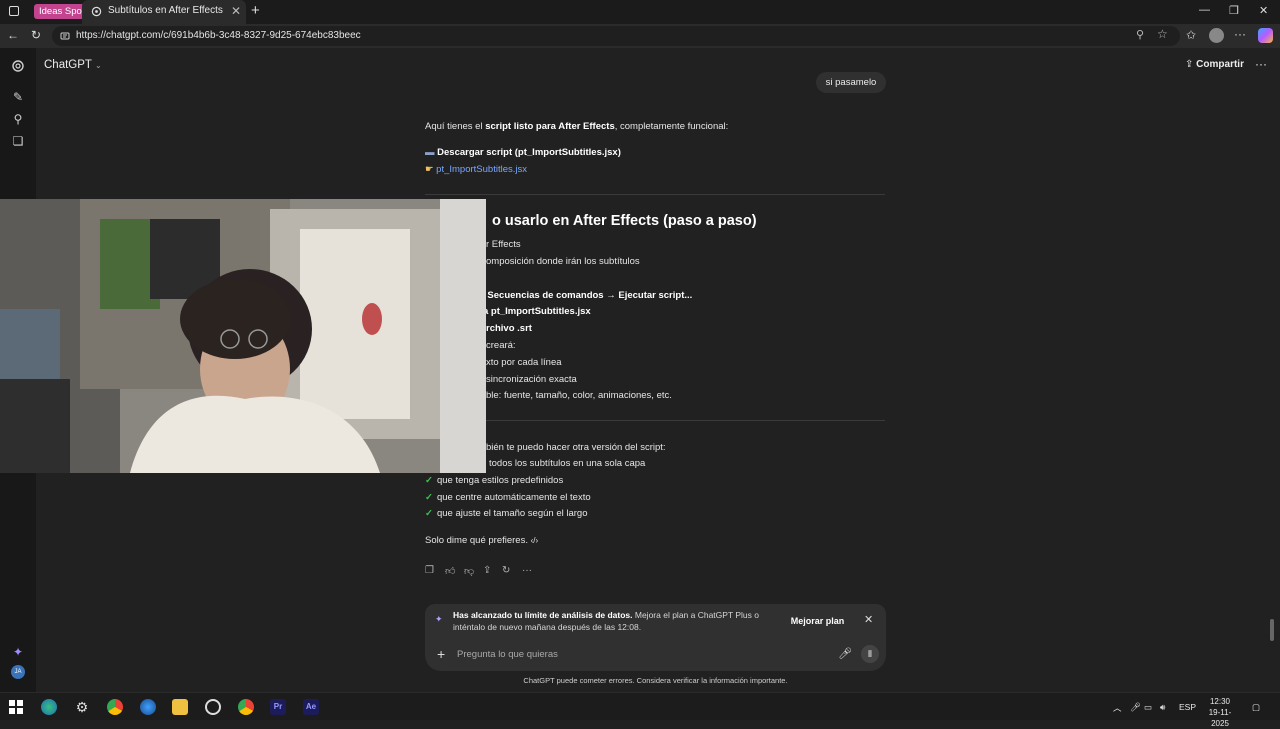  Describe the element at coordinates (13, 35) in the screenshot. I see `back-icon: ←` at that location.